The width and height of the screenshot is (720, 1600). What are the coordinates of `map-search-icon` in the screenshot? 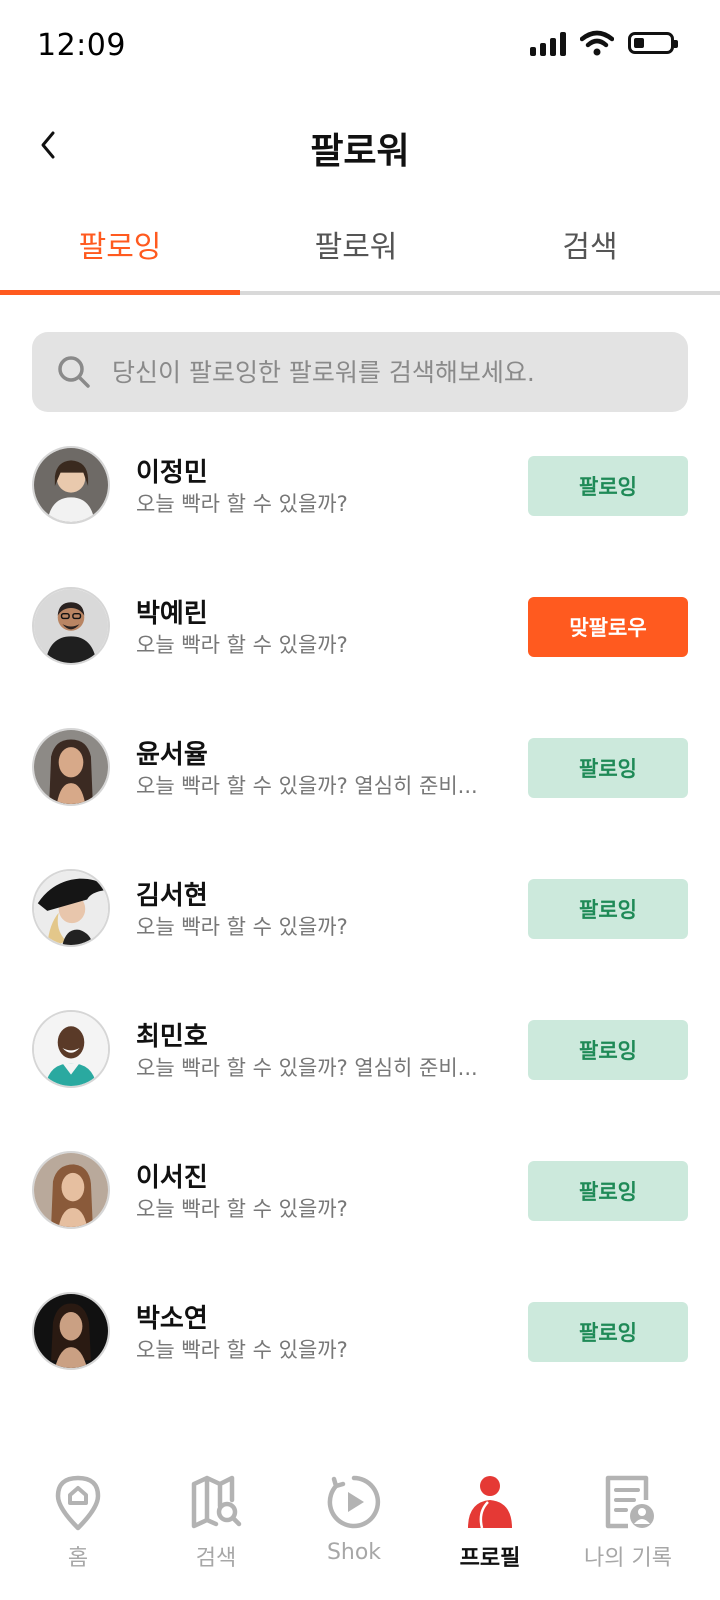 It's located at (216, 1502).